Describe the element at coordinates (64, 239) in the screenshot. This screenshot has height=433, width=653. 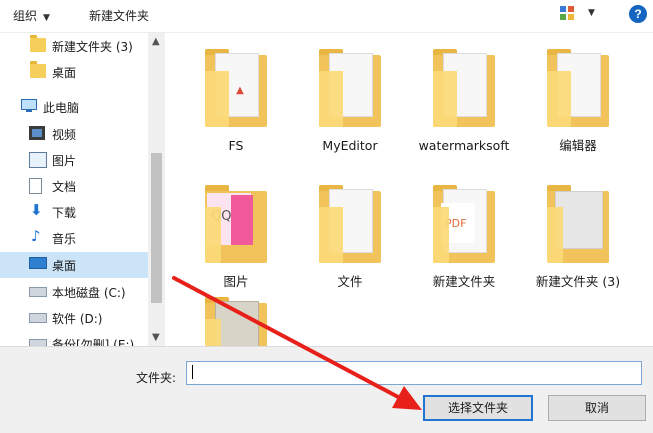
I see `nav-item-label: 音乐` at that location.